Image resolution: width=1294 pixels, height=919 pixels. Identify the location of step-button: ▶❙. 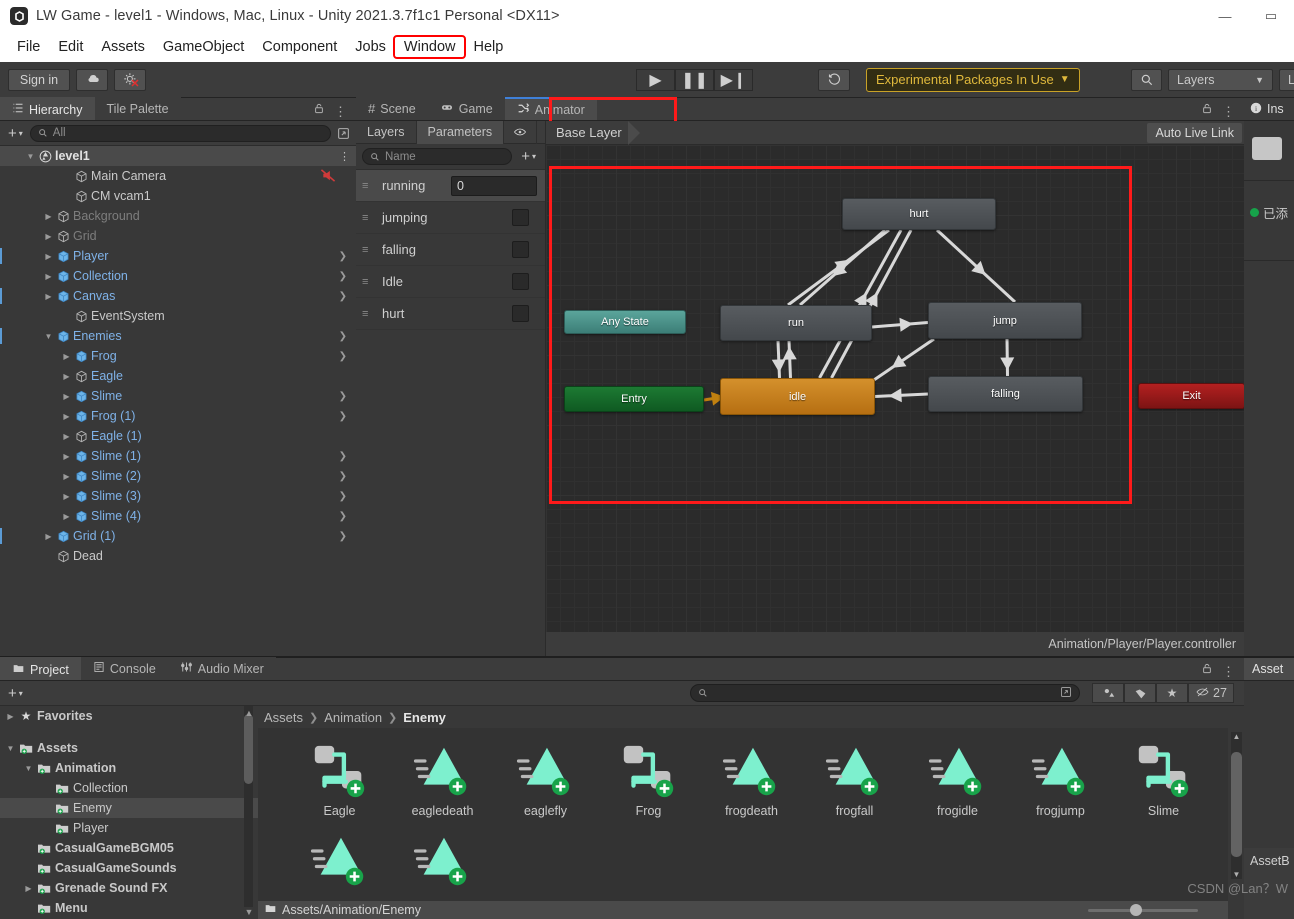
(733, 79).